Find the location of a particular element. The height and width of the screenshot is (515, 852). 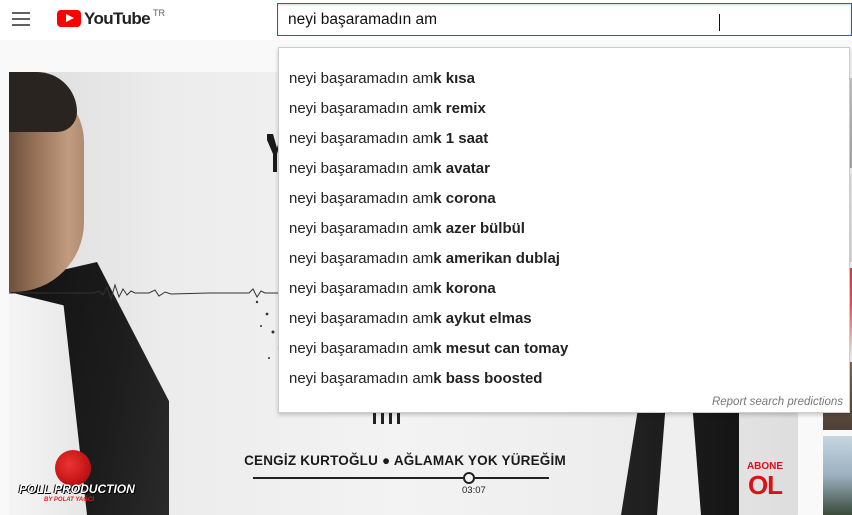

video-timeline is located at coordinates (401, 478).